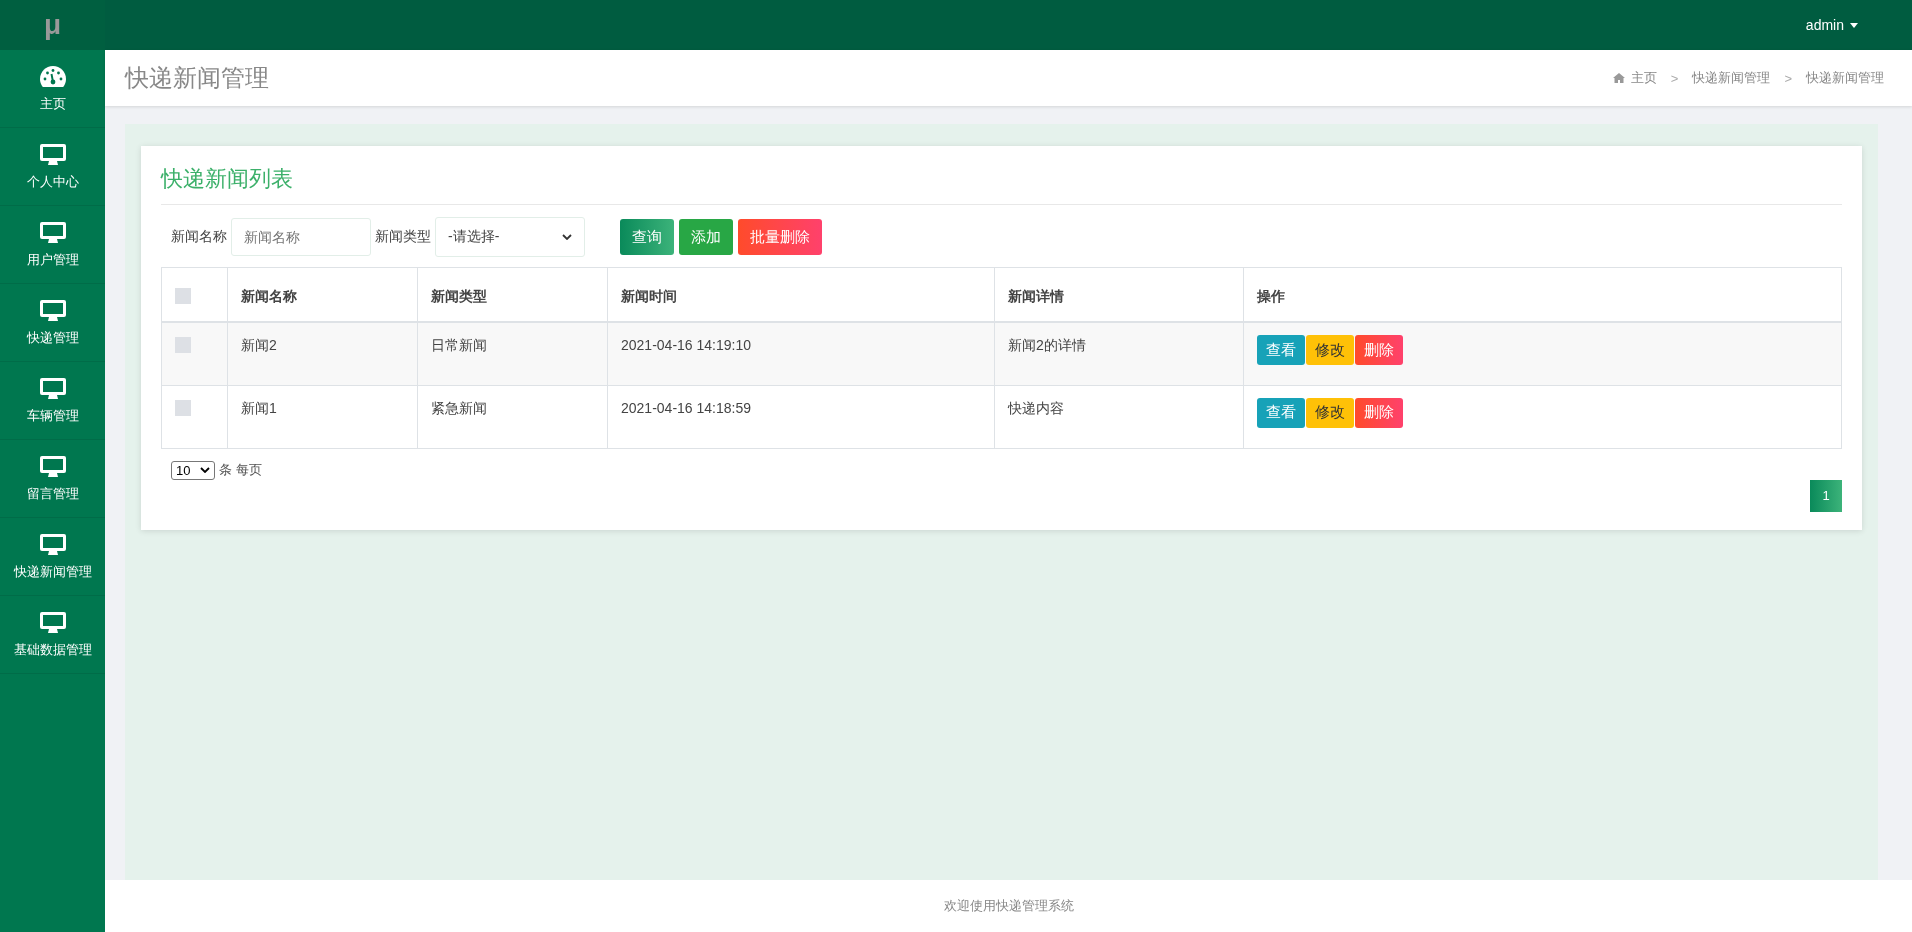 The image size is (1912, 932). Describe the element at coordinates (1826, 495) in the screenshot. I see `page-link: 1` at that location.